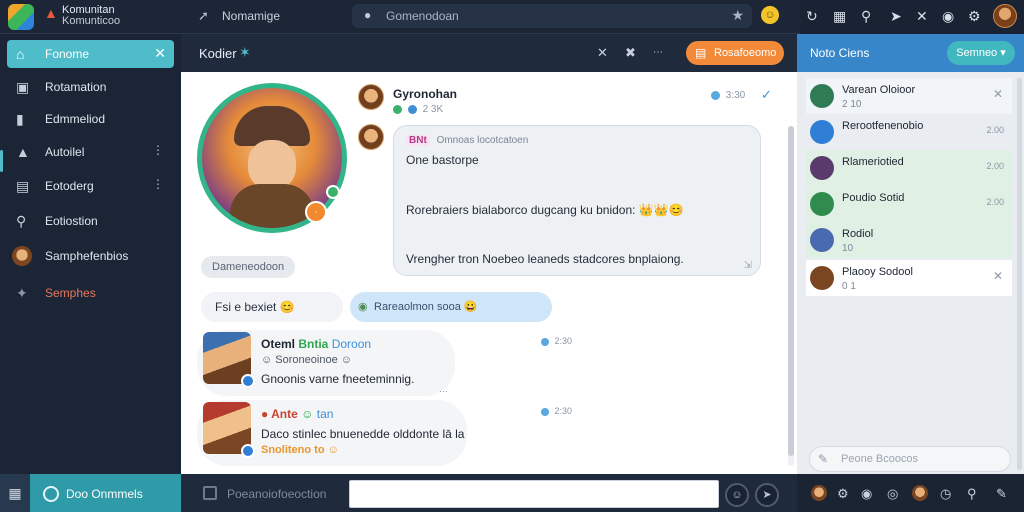  I want to click on gear-icon: ⚙, so click(974, 16).